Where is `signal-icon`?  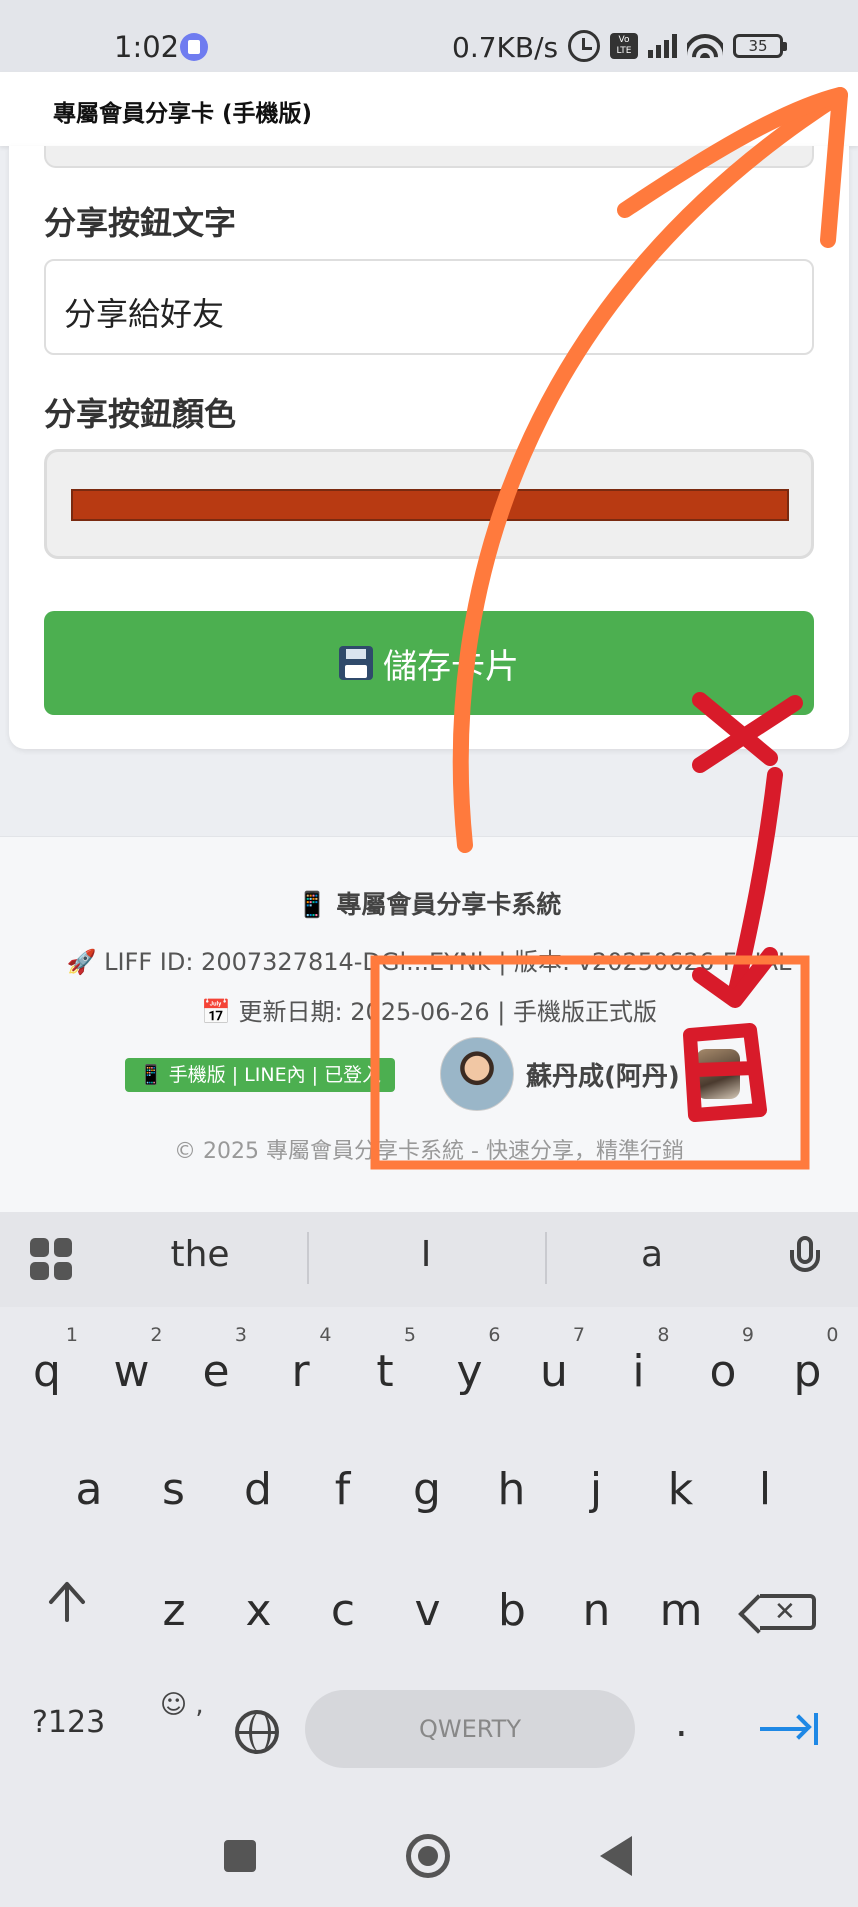
signal-icon is located at coordinates (662, 46).